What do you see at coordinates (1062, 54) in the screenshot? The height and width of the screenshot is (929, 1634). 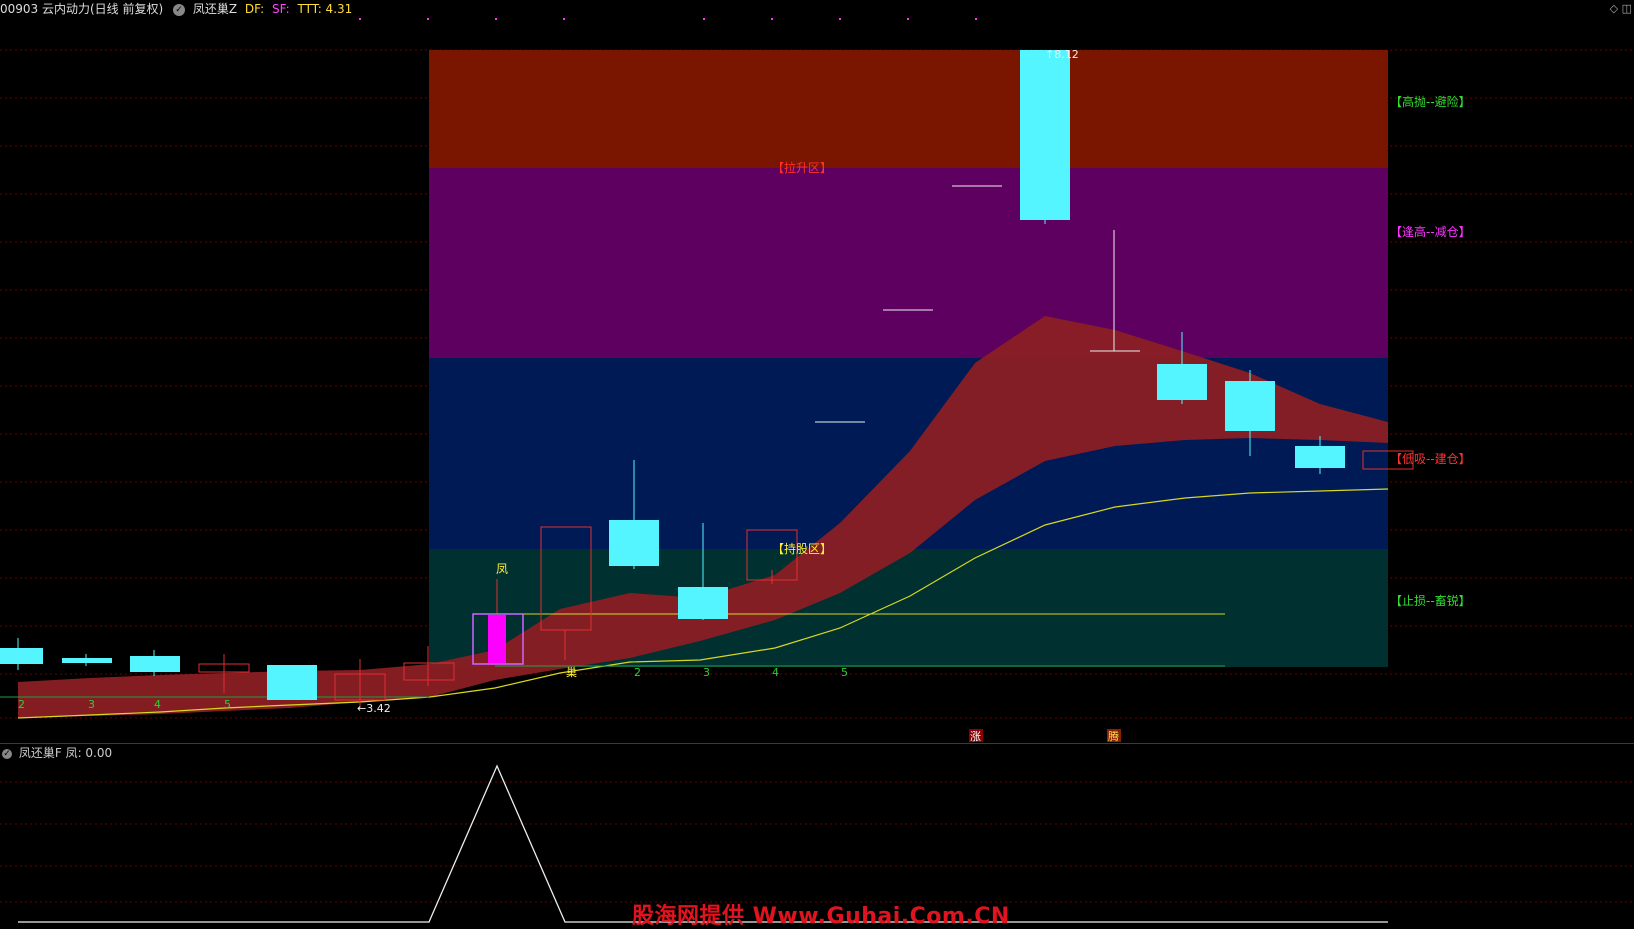 I see `high-price-label: ↑8.12` at bounding box center [1062, 54].